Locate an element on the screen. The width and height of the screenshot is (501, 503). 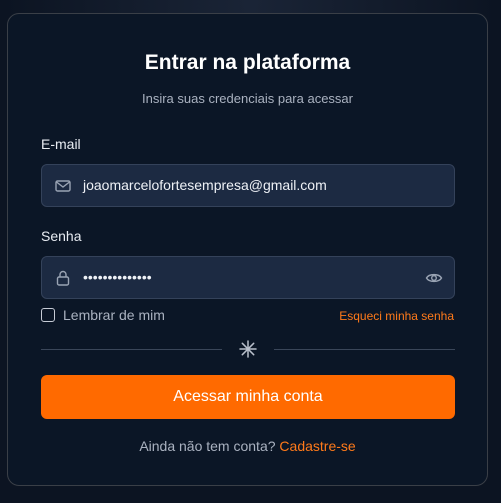
email-label: E-mail is located at coordinates (61, 144).